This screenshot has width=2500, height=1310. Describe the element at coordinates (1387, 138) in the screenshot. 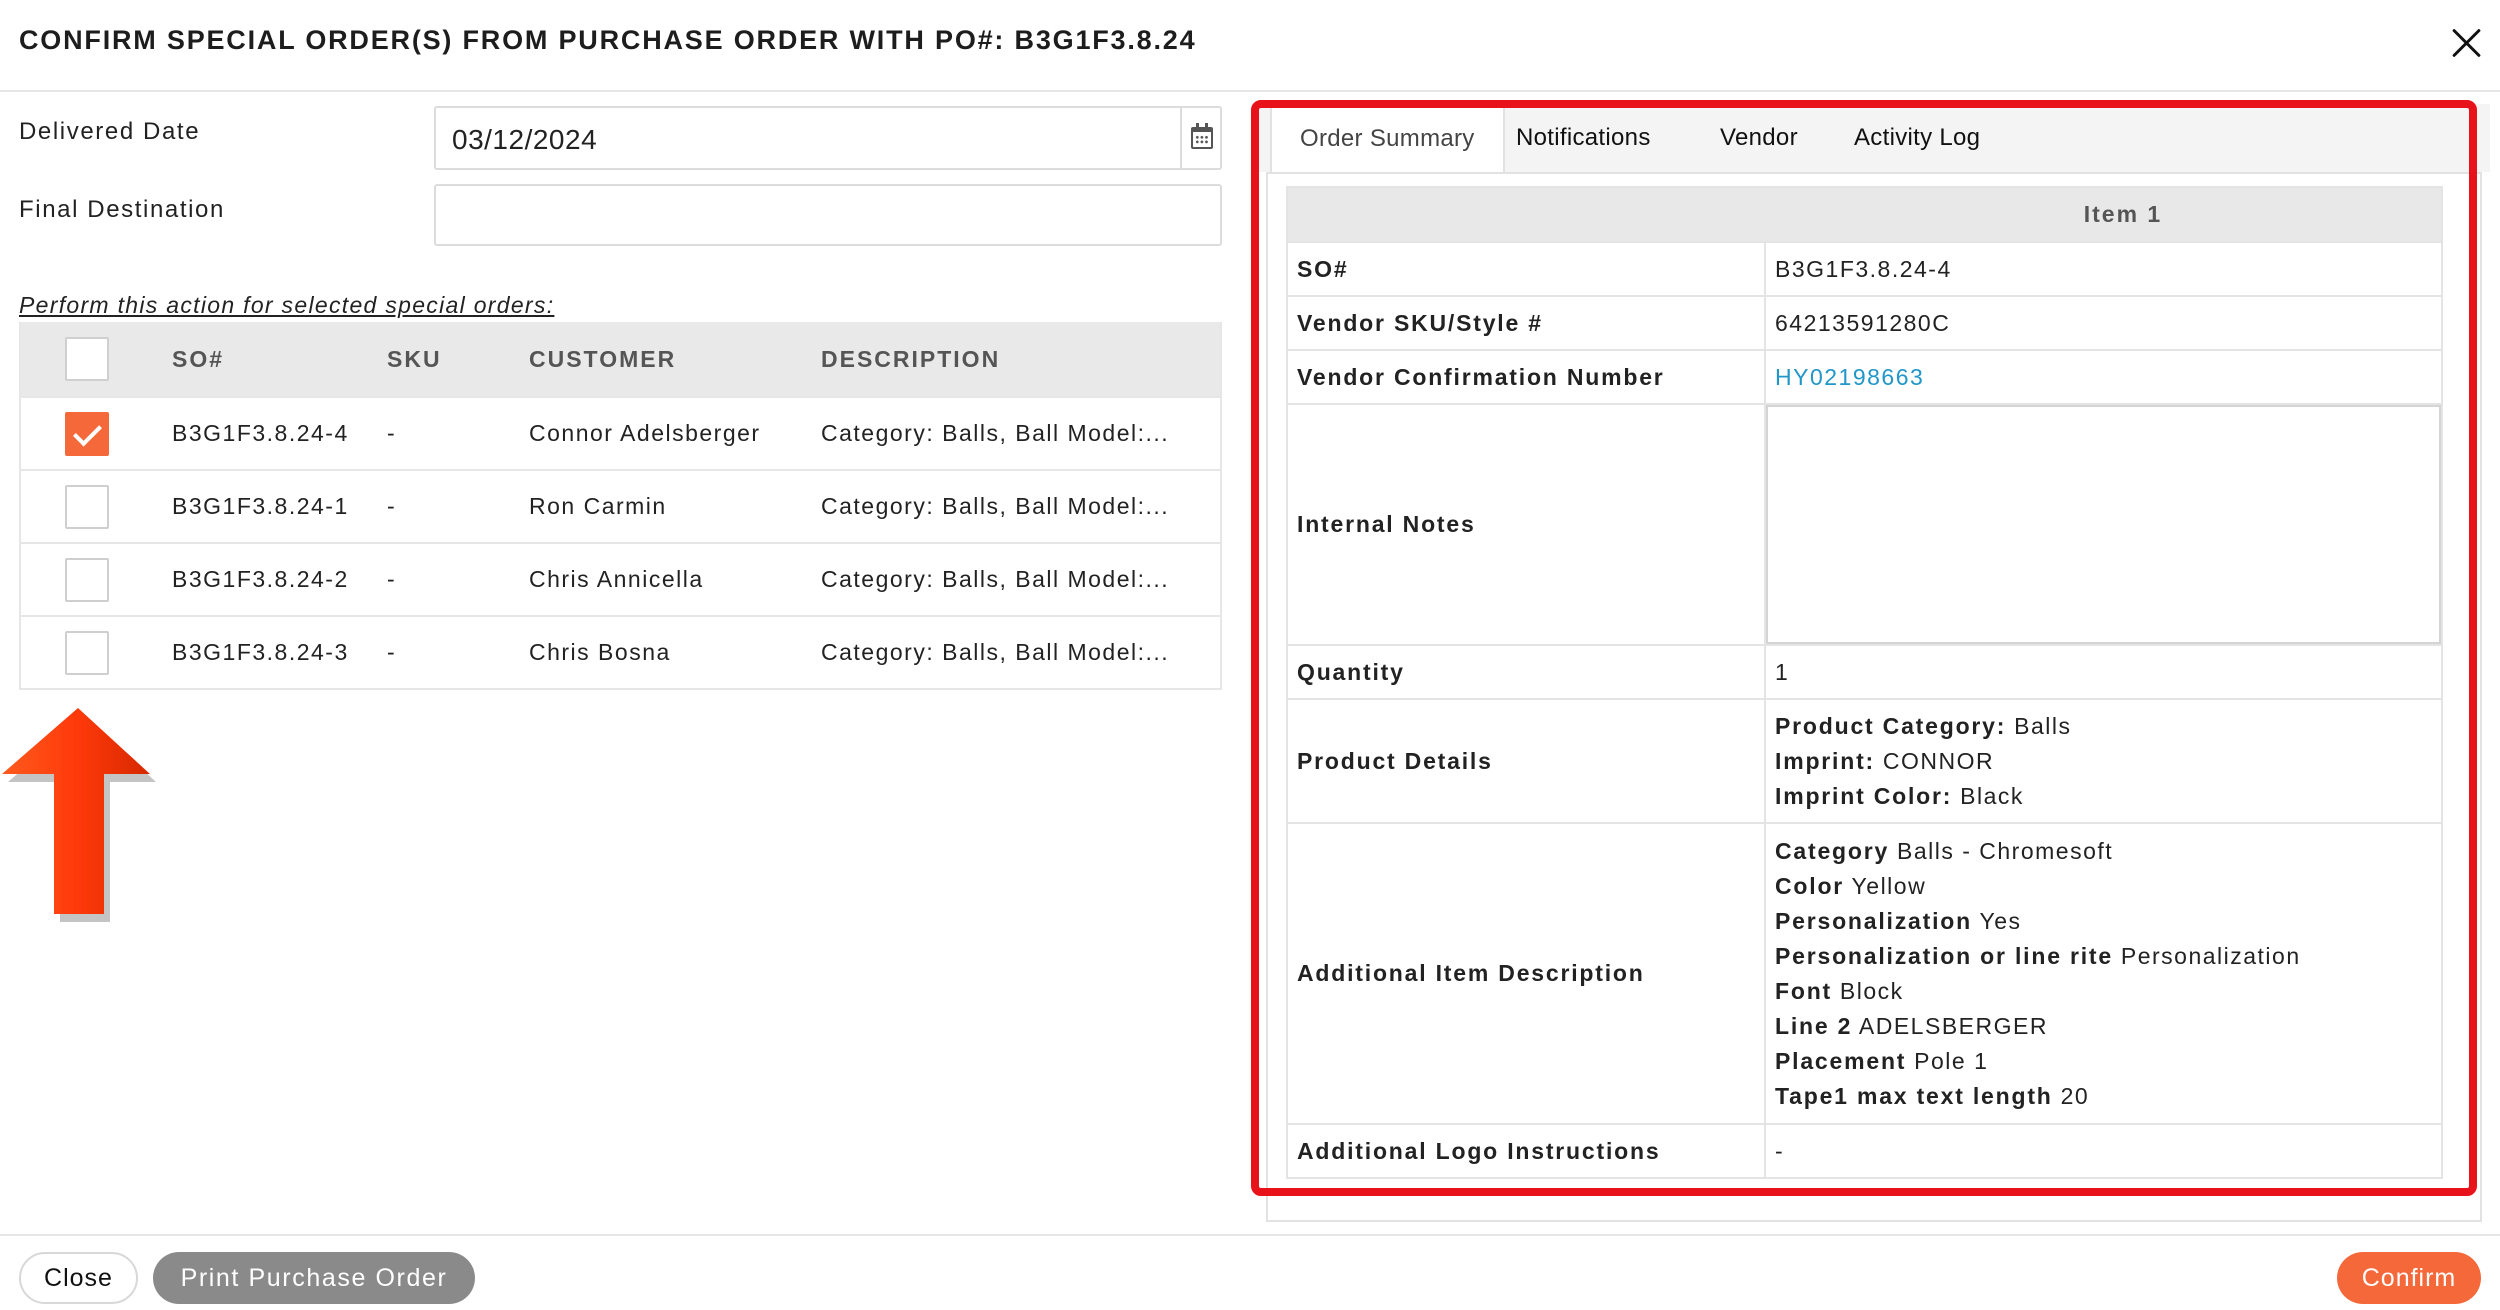

I see `tab-order-summary: Order Summary` at that location.